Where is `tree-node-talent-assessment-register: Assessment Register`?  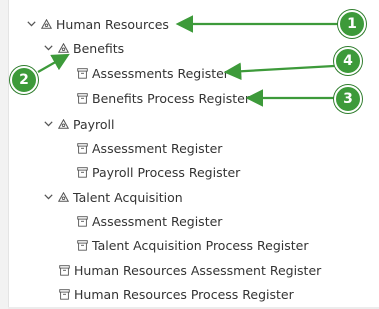 tree-node-talent-assessment-register: Assessment Register is located at coordinates (149, 221).